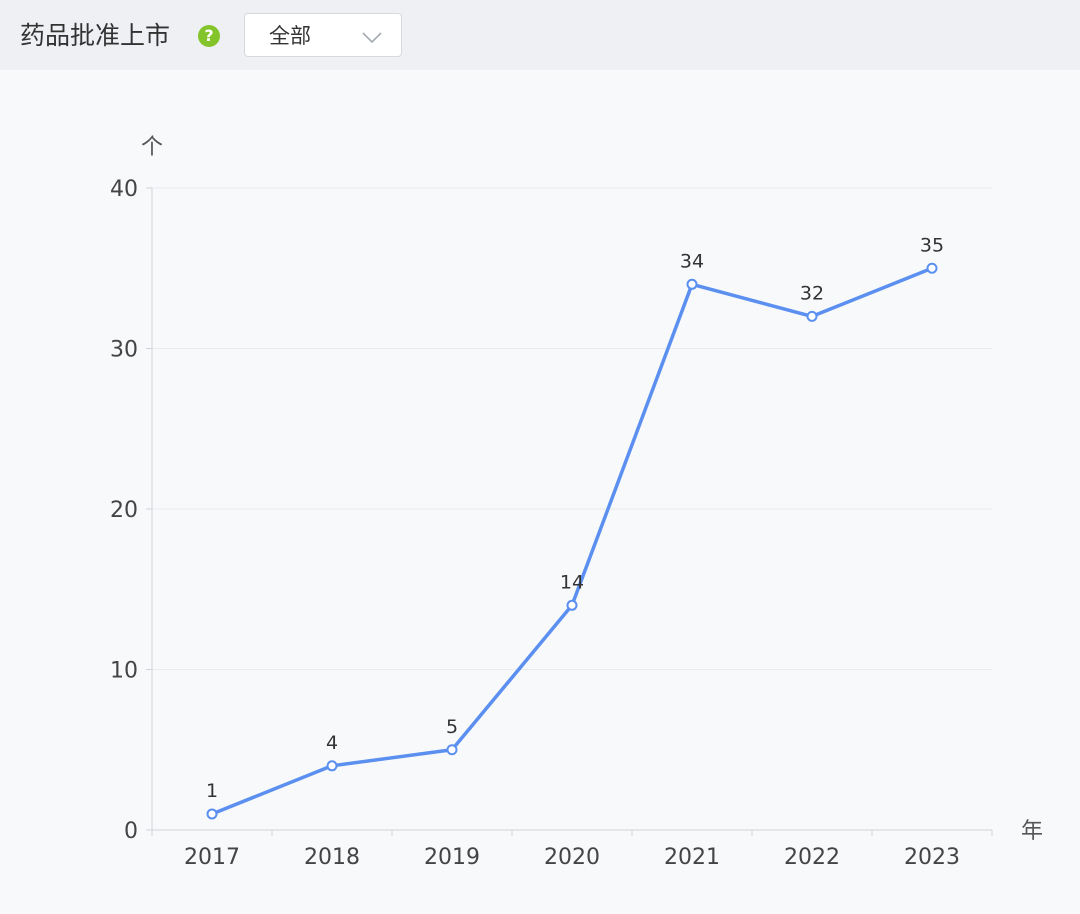 This screenshot has height=914, width=1080. Describe the element at coordinates (692, 261) in the screenshot. I see `data-label: 34` at that location.